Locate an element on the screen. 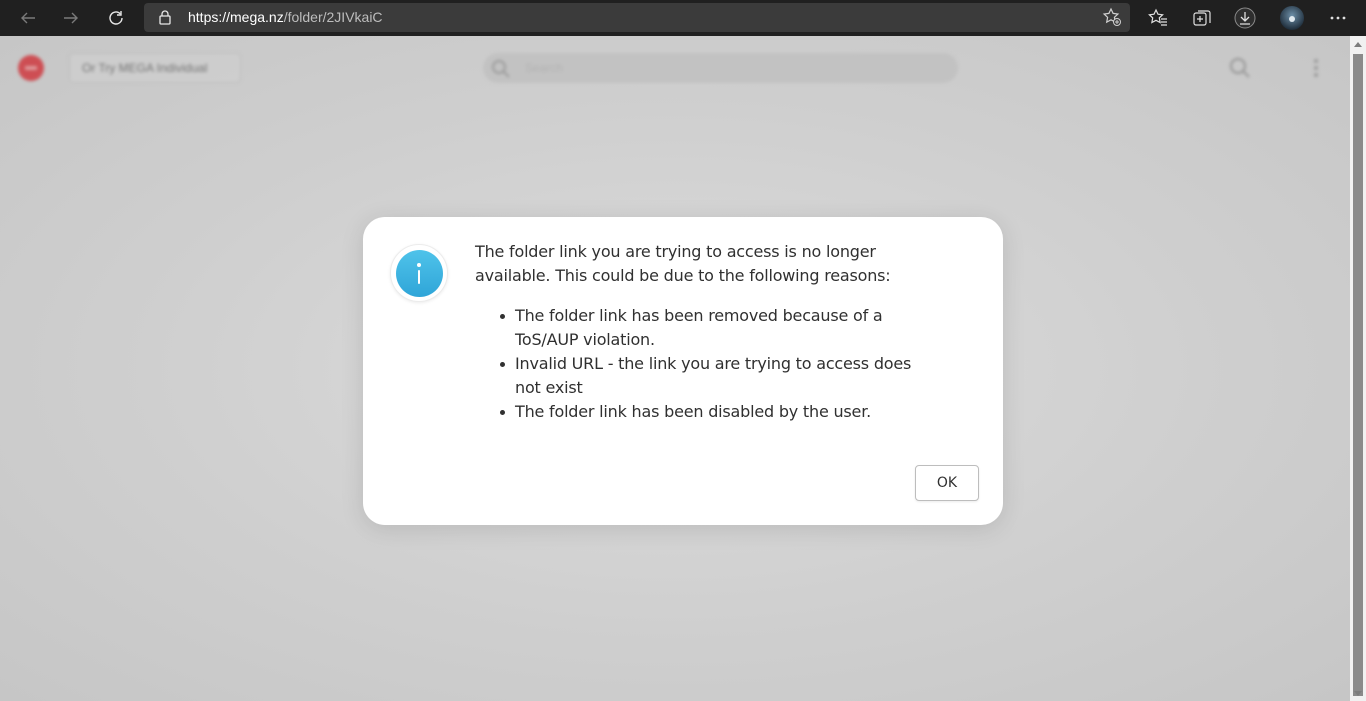  scroll-down-icon is located at coordinates (1358, 693).